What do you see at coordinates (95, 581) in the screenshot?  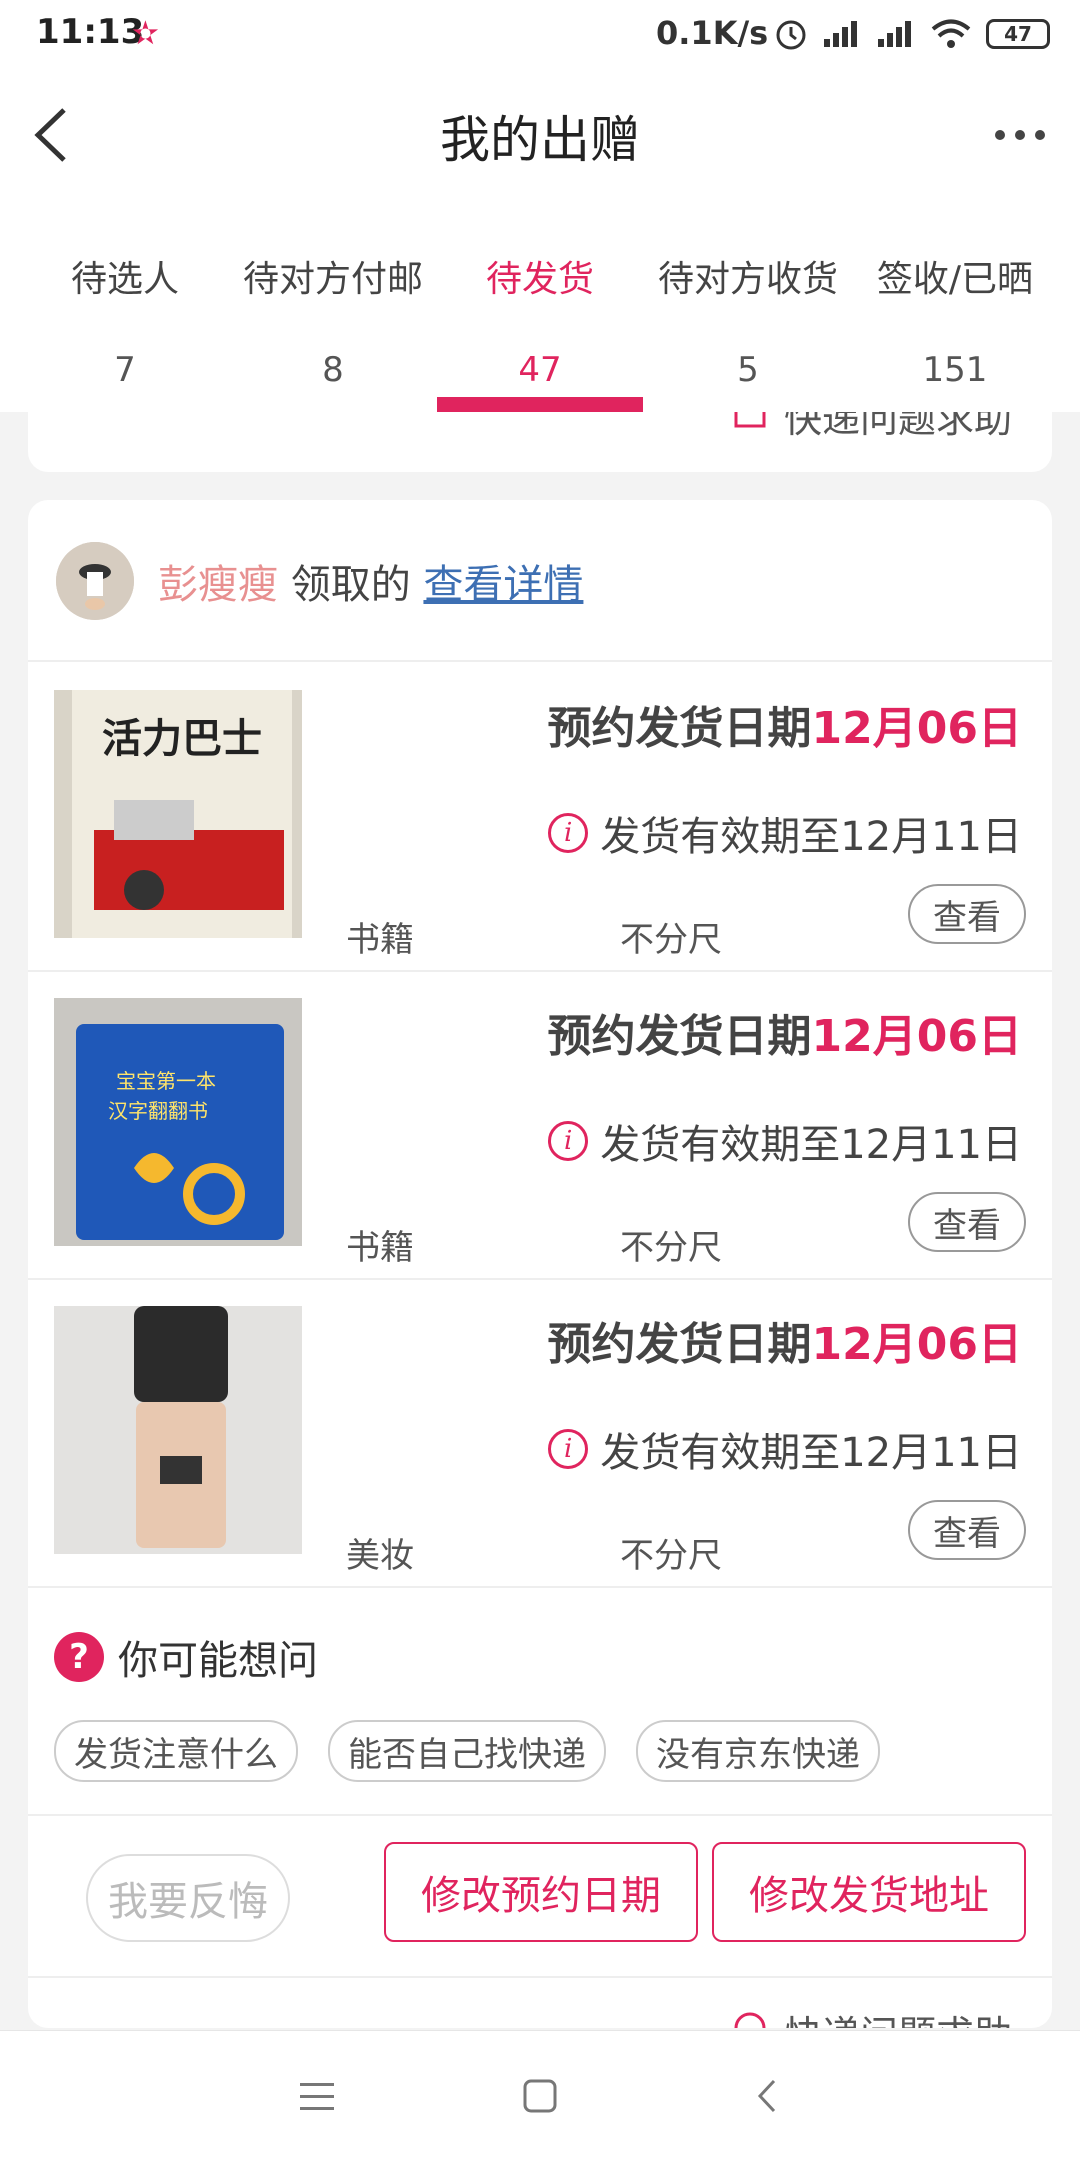 I see `avatar` at bounding box center [95, 581].